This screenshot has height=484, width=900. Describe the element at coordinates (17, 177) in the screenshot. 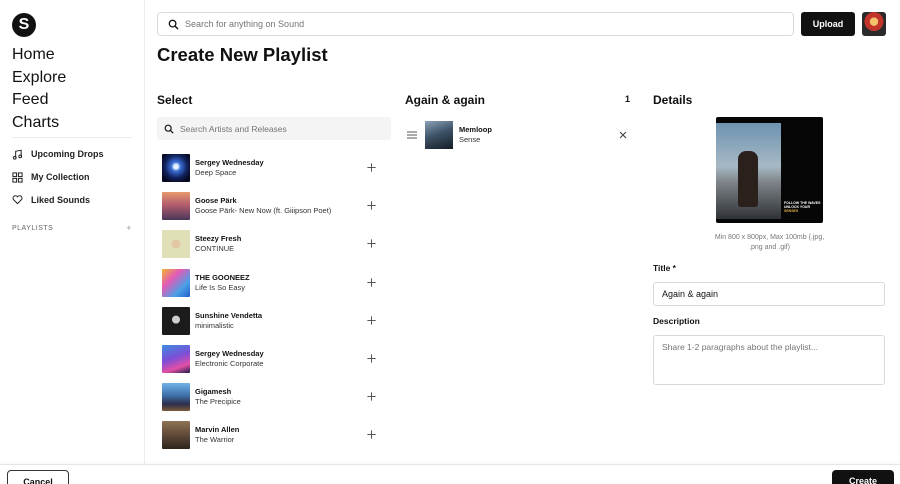

I see `grid-icon` at that location.